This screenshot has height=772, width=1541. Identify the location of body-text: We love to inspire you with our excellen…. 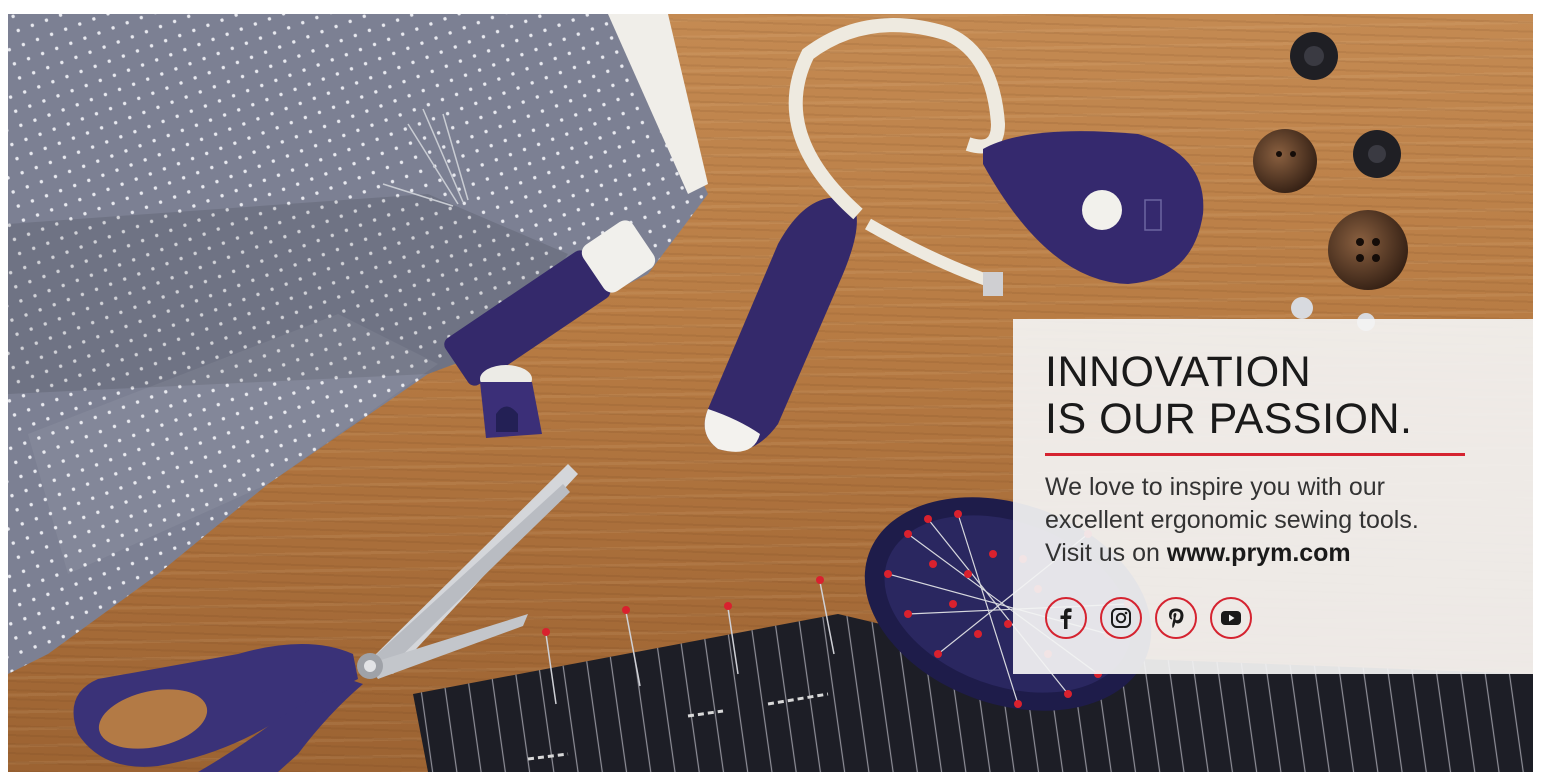
(1280, 520).